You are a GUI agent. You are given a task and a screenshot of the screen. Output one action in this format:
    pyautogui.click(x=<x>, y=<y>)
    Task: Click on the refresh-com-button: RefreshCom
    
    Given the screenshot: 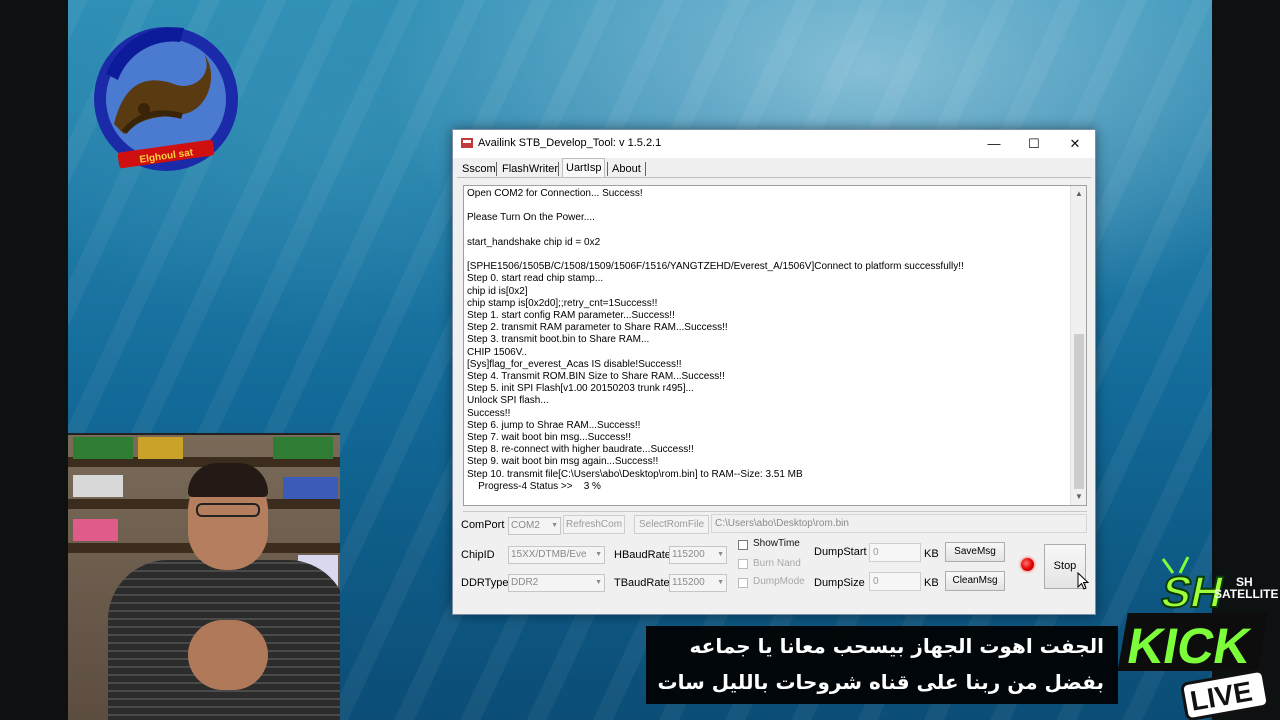 What is the action you would take?
    pyautogui.click(x=594, y=524)
    